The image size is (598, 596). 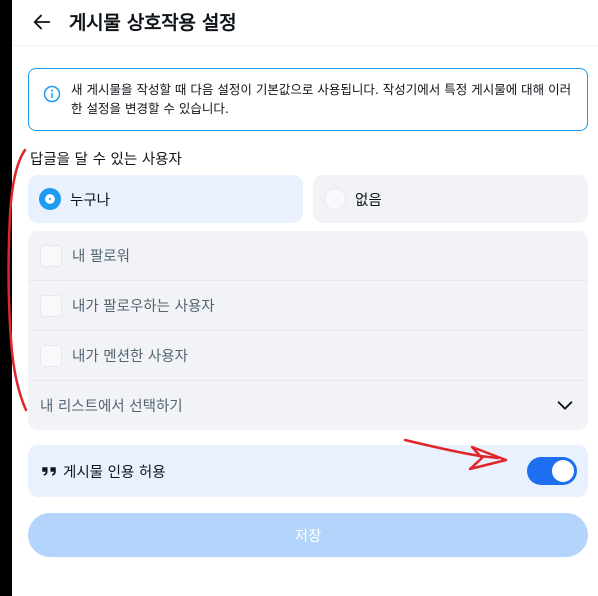 I want to click on info-icon, so click(x=52, y=94).